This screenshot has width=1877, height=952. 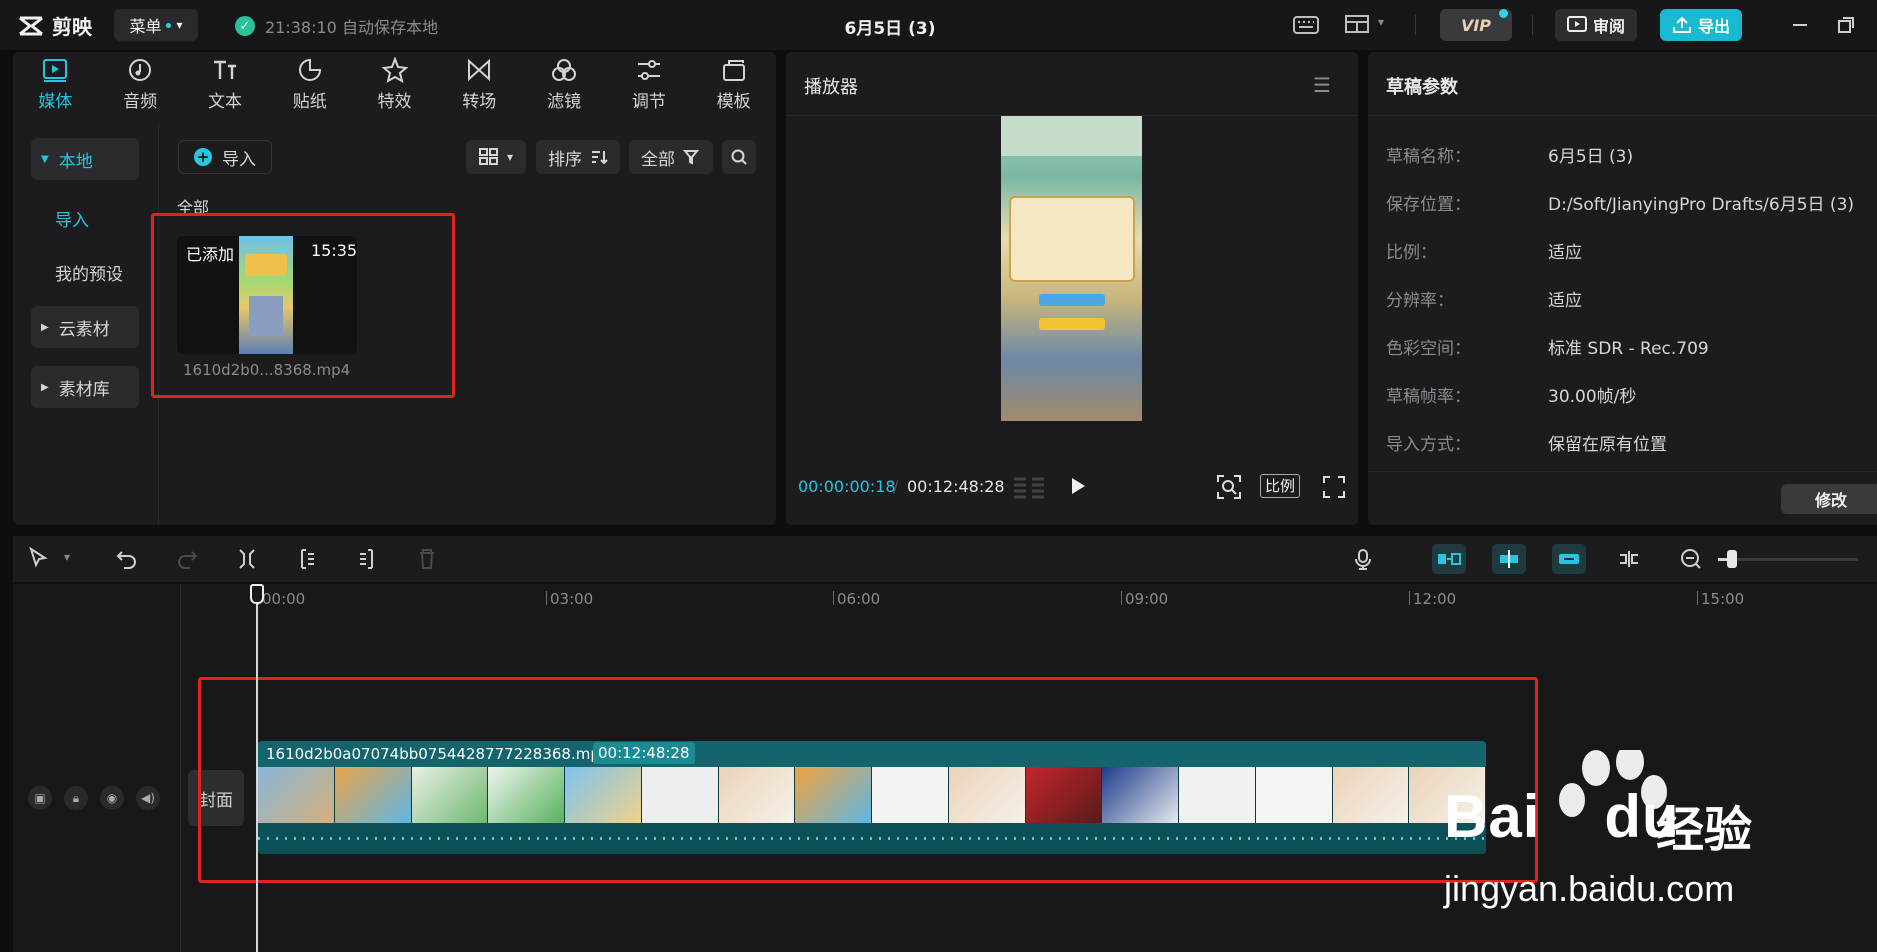 I want to click on export-button: 导出, so click(x=1701, y=25).